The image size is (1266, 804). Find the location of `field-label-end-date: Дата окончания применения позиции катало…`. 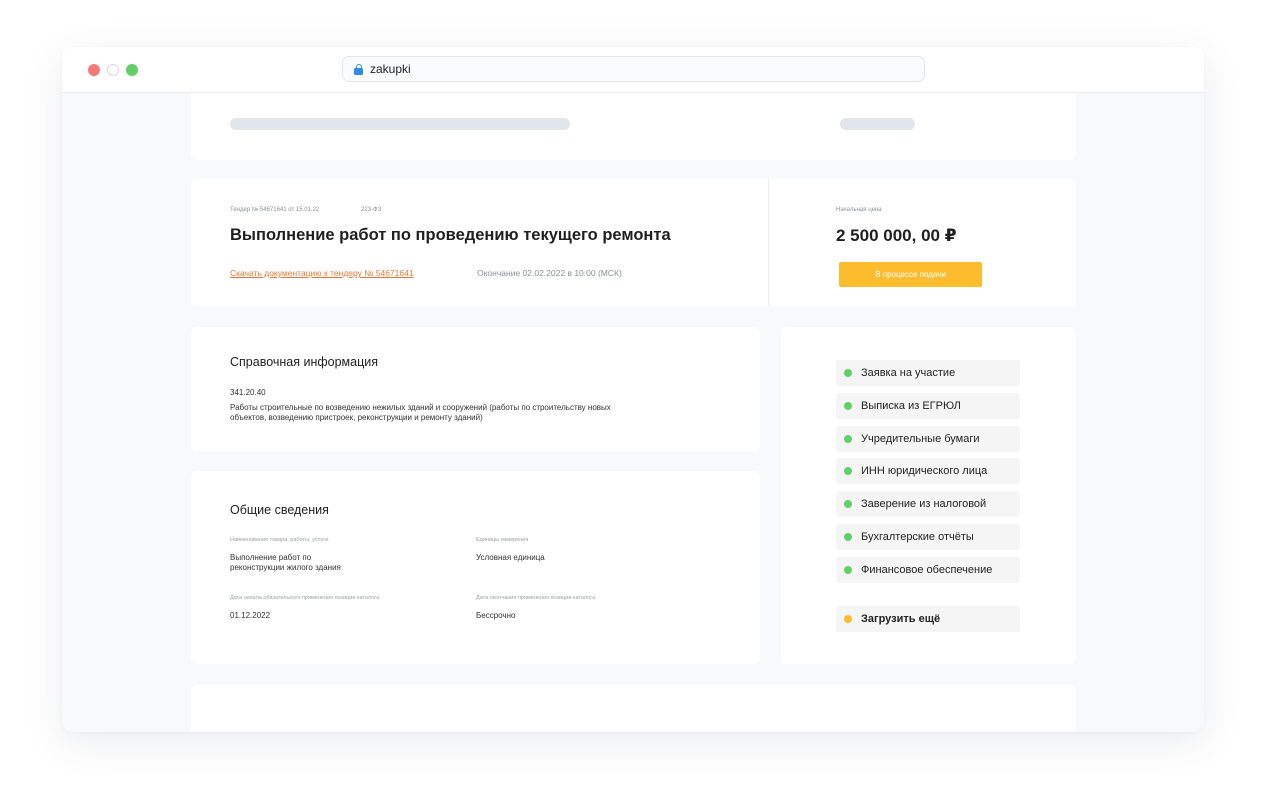

field-label-end-date: Дата окончания применения позиции катало… is located at coordinates (536, 598).